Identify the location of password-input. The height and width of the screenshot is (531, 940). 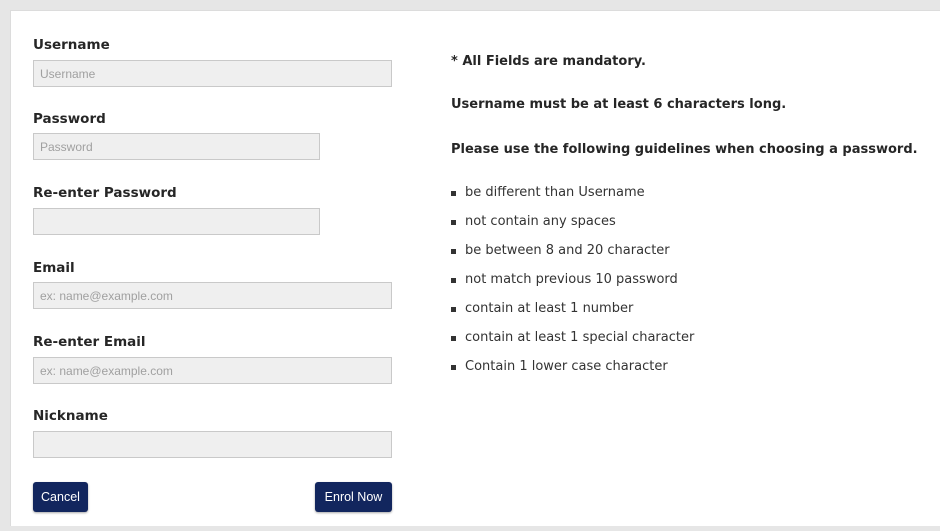
(176, 146).